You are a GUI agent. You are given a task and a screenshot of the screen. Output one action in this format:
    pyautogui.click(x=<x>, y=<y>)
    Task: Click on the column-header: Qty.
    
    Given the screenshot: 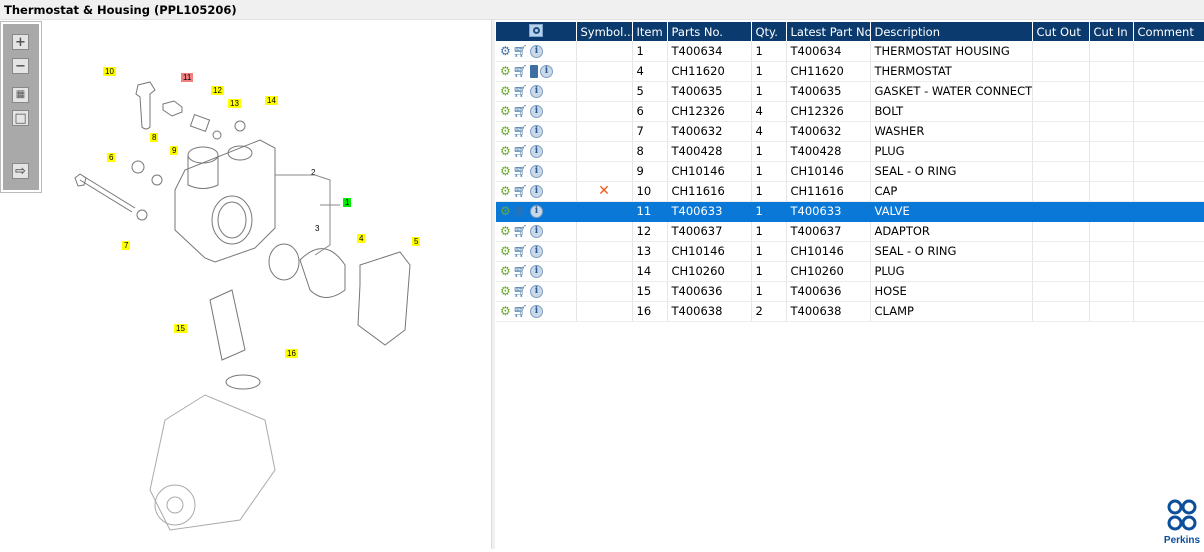 What is the action you would take?
    pyautogui.click(x=769, y=31)
    